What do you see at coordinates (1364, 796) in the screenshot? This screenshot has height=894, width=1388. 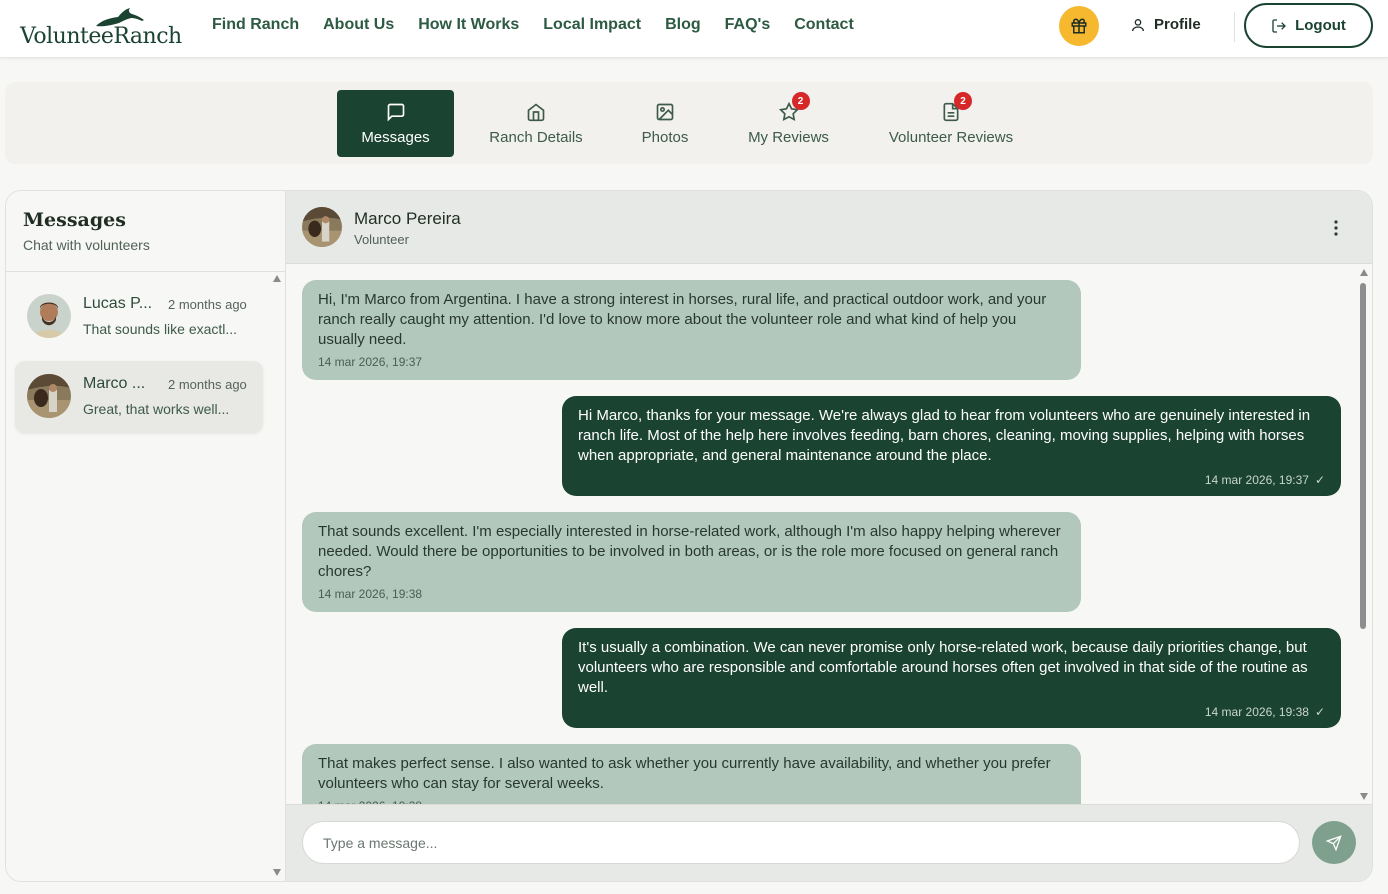 I see `chat-scroll-down` at bounding box center [1364, 796].